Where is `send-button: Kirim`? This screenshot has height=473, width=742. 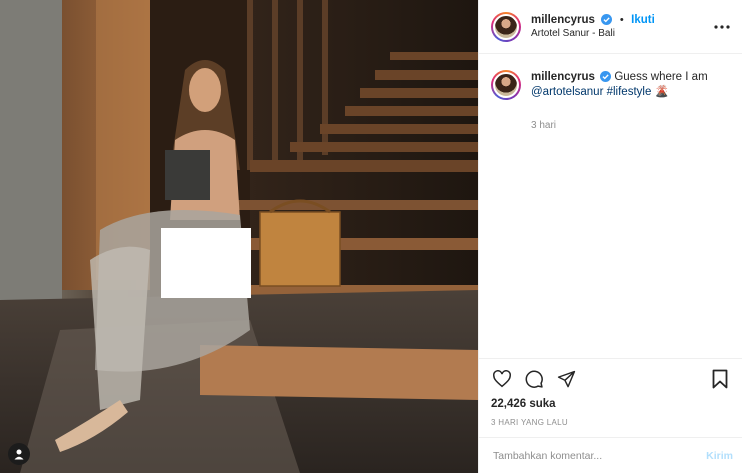 send-button: Kirim is located at coordinates (719, 456).